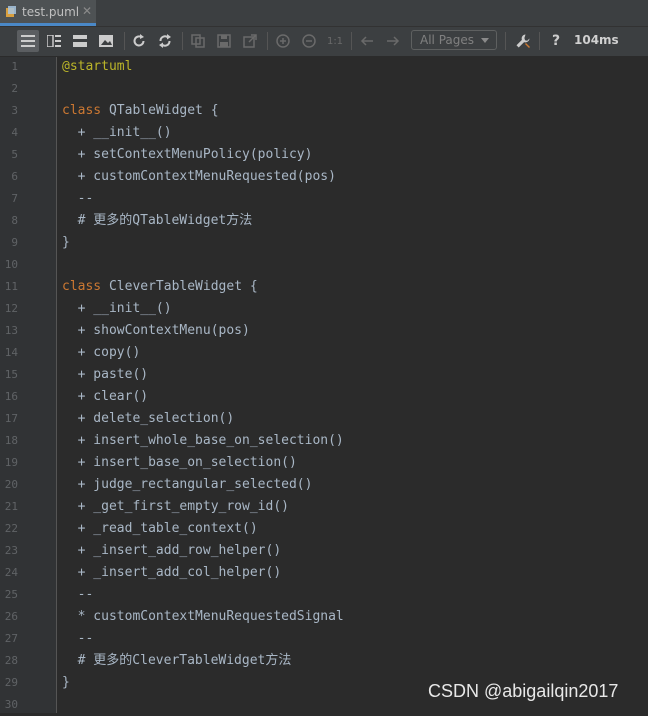  Describe the element at coordinates (105, 397) in the screenshot. I see `code-line: + clear()` at that location.